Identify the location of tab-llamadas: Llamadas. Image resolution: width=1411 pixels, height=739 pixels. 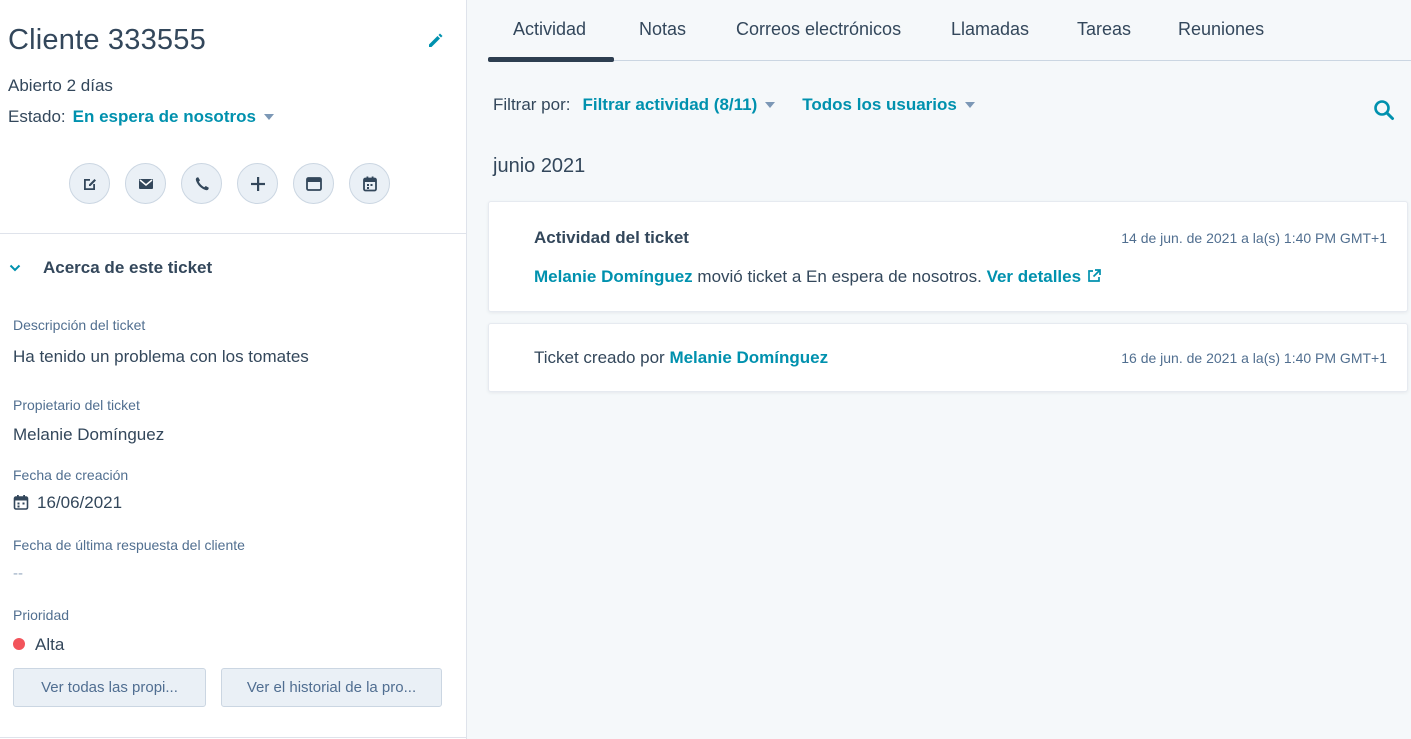
(990, 29).